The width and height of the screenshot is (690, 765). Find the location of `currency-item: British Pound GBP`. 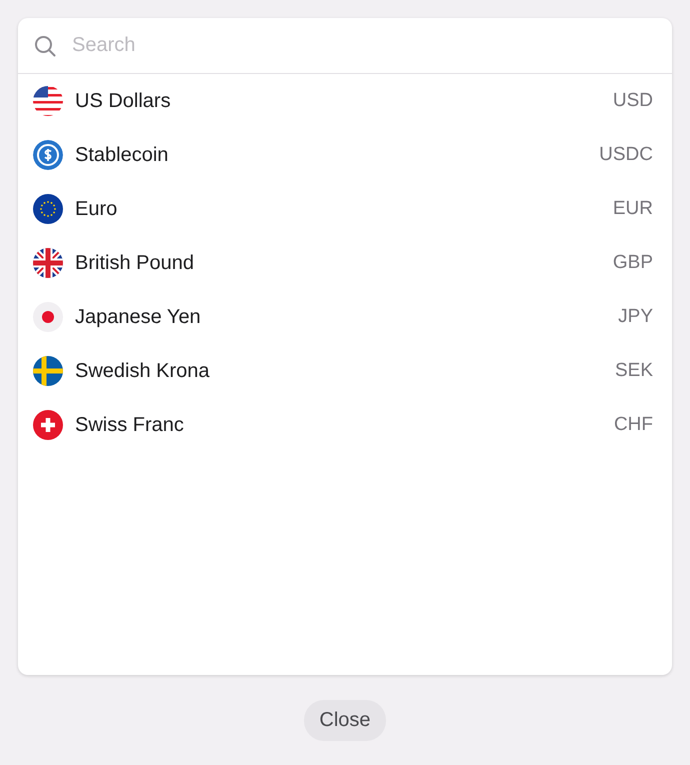

currency-item: British Pound GBP is located at coordinates (345, 263).